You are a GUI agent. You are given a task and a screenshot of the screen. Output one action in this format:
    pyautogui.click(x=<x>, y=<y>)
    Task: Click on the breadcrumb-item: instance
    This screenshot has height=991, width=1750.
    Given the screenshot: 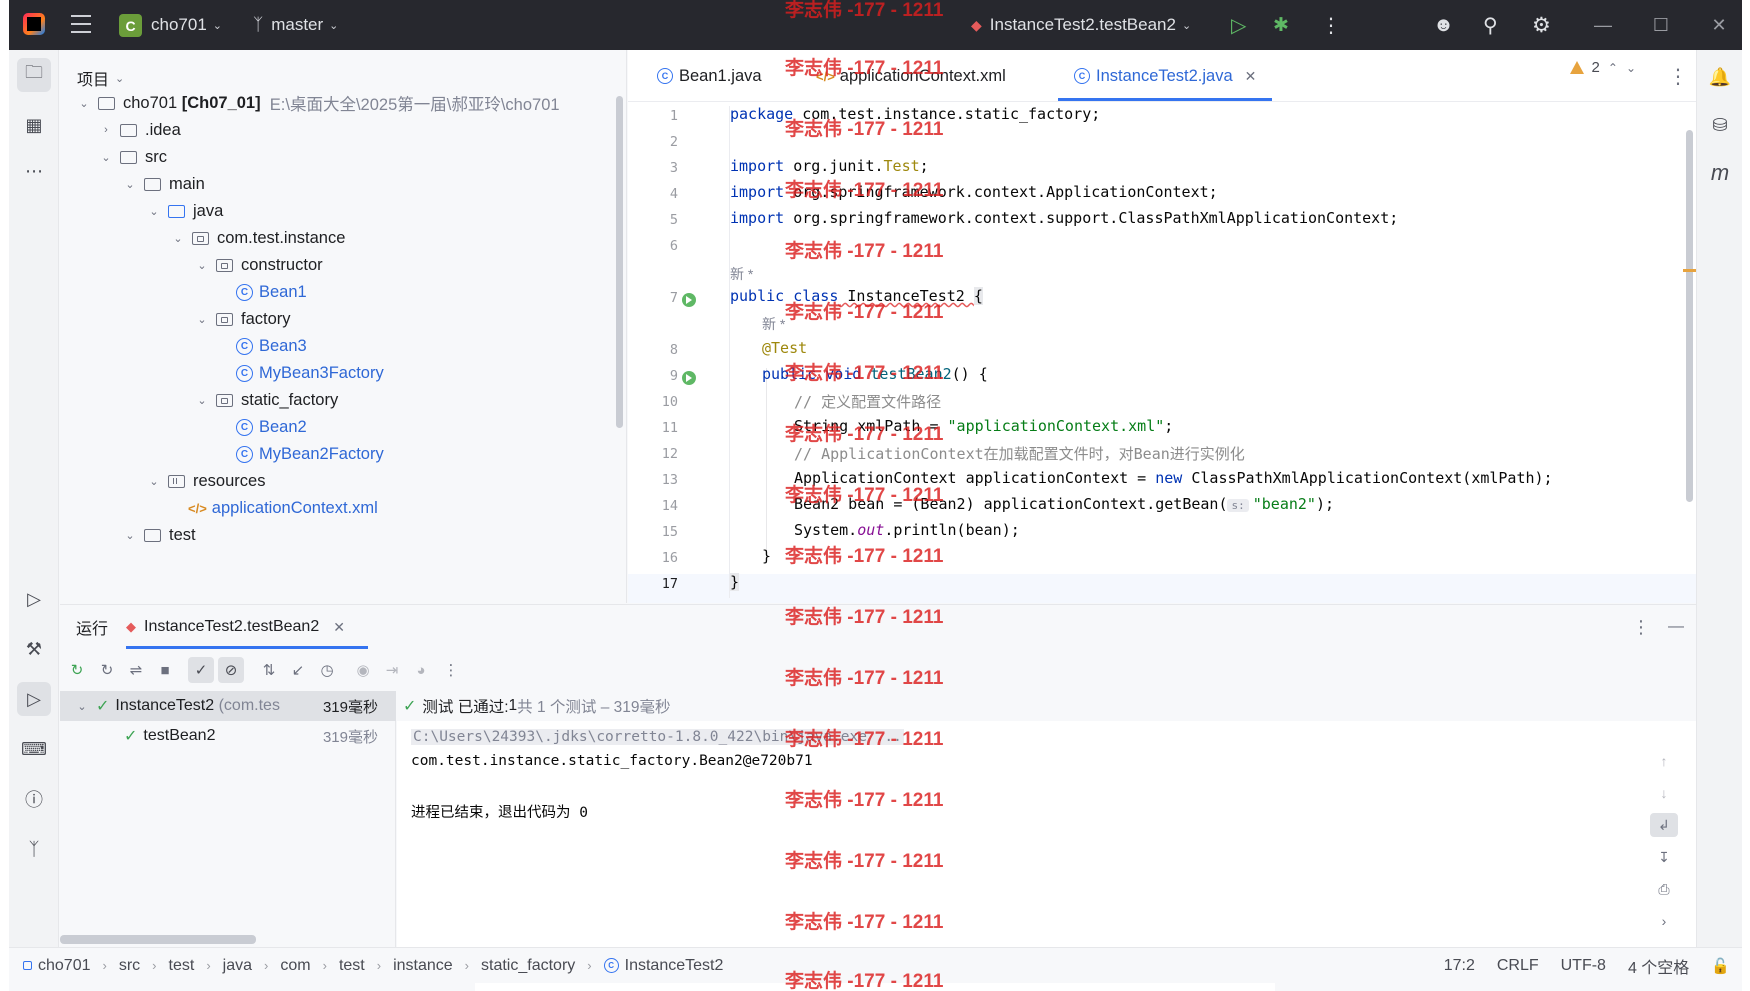 What is the action you would take?
    pyautogui.click(x=423, y=966)
    